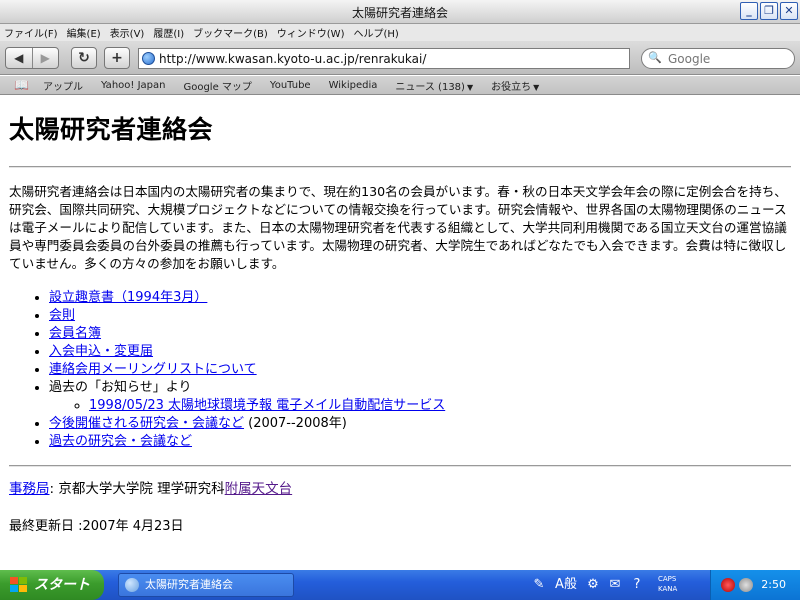  I want to click on window-title: 太陽研究者連絡会, so click(399, 13).